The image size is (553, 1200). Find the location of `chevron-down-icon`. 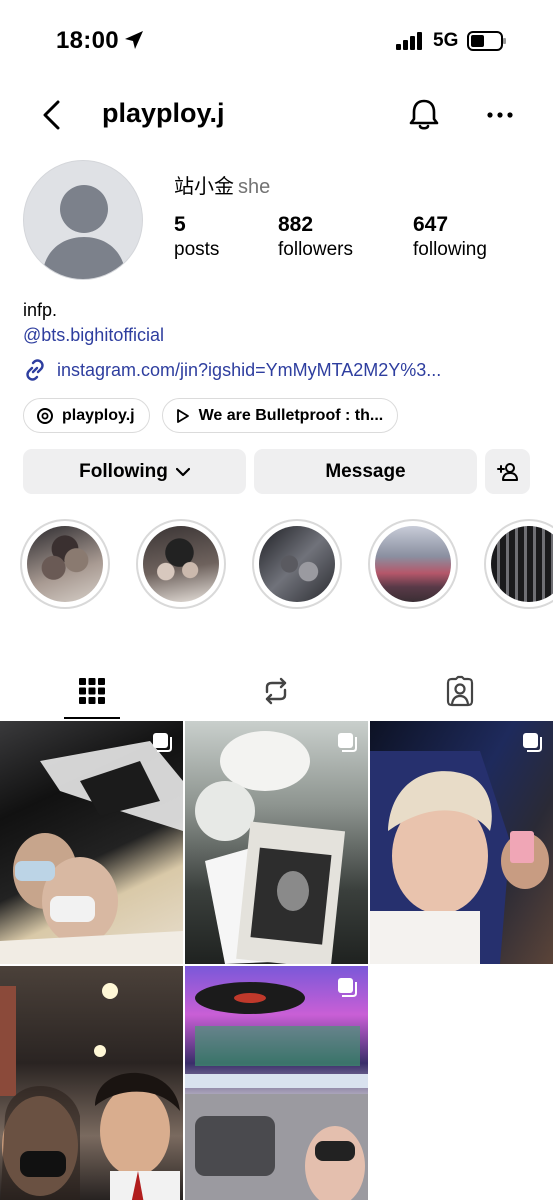

chevron-down-icon is located at coordinates (182, 471).